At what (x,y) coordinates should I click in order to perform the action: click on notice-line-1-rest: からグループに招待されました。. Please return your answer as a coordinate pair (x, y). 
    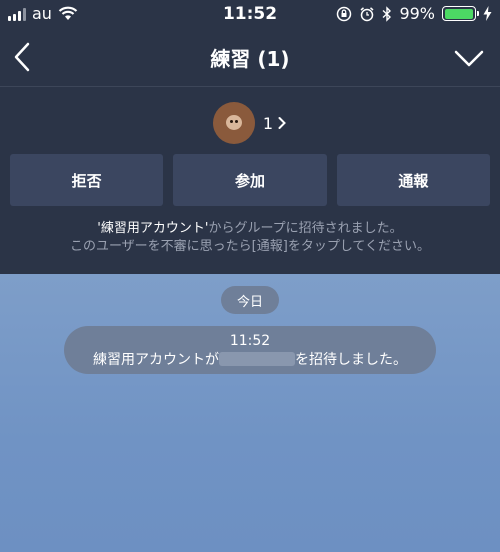
    Looking at the image, I should click on (305, 228).